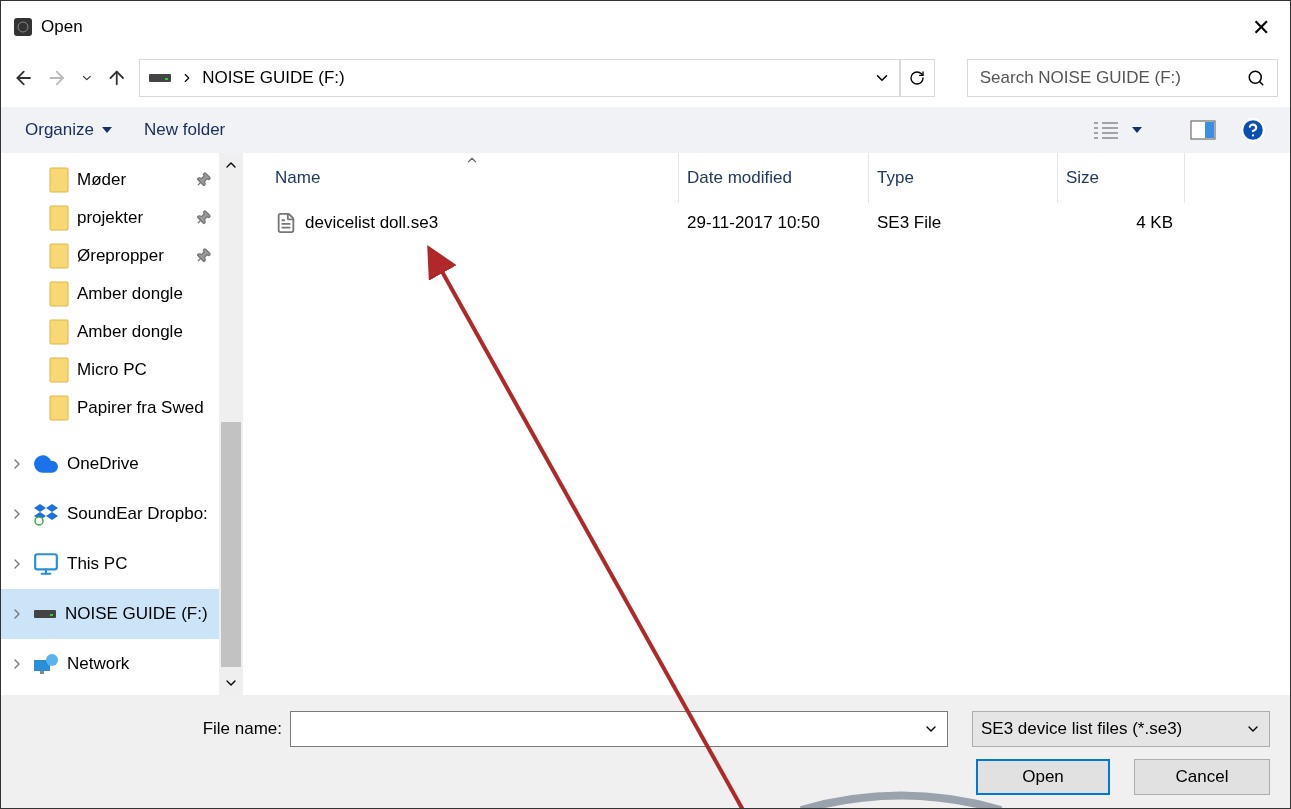 The image size is (1291, 809). Describe the element at coordinates (1253, 130) in the screenshot. I see `help-icon` at that location.